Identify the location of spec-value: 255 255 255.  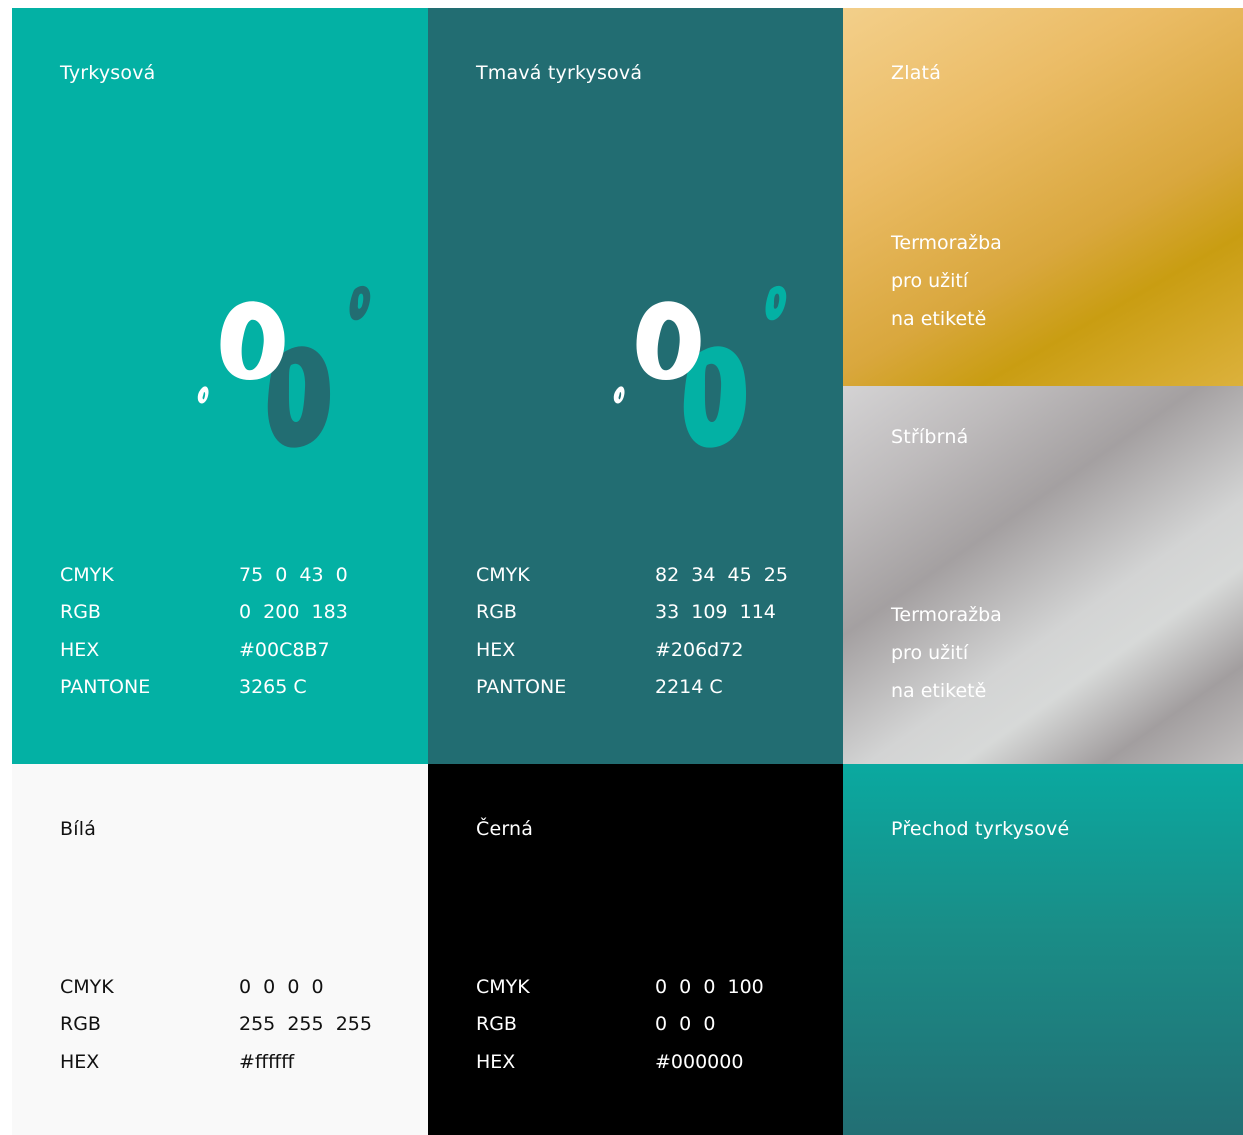
(305, 1024).